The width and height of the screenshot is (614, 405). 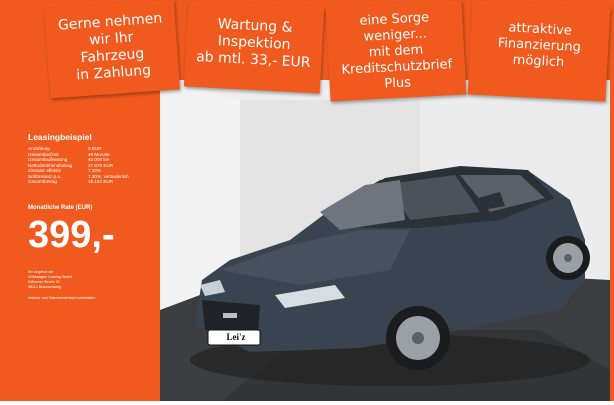 I want to click on promo-tag-maintenance: Wartung & Inspektion ab mtl. 33,- EUR, so click(x=254, y=47).